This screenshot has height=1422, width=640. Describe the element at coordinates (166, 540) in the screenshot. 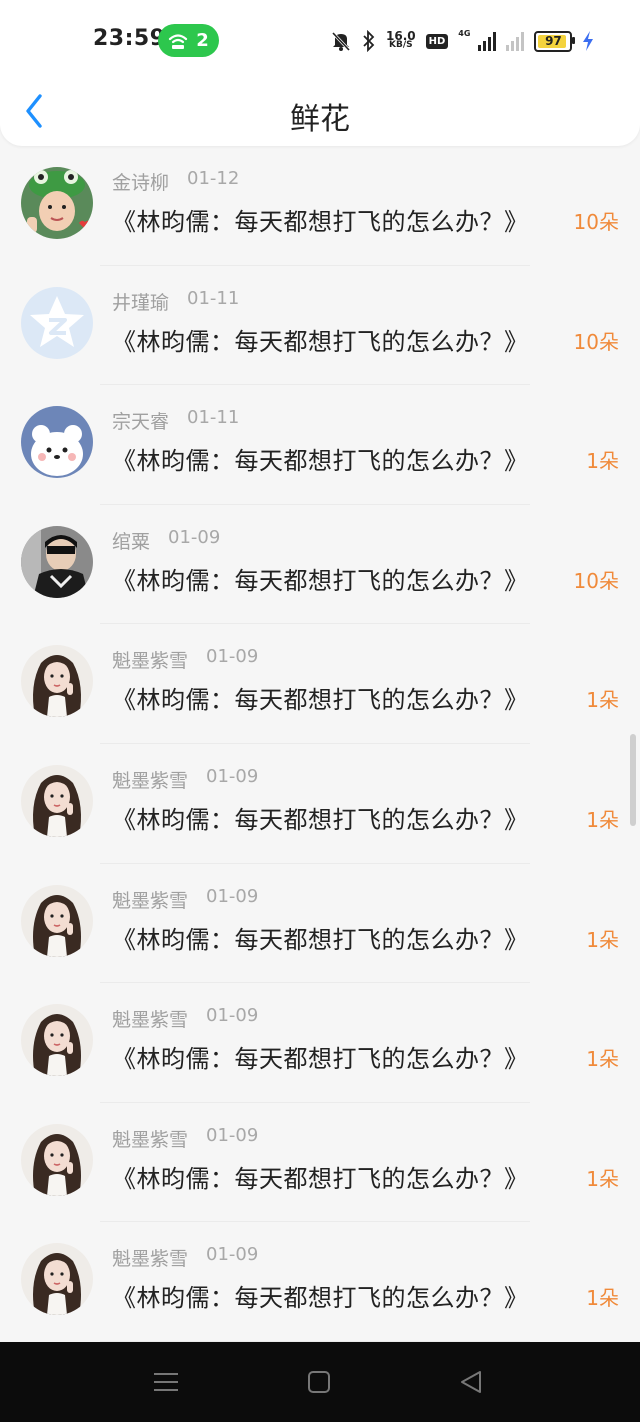

I see `sender-info: 绾粟 01-09` at that location.